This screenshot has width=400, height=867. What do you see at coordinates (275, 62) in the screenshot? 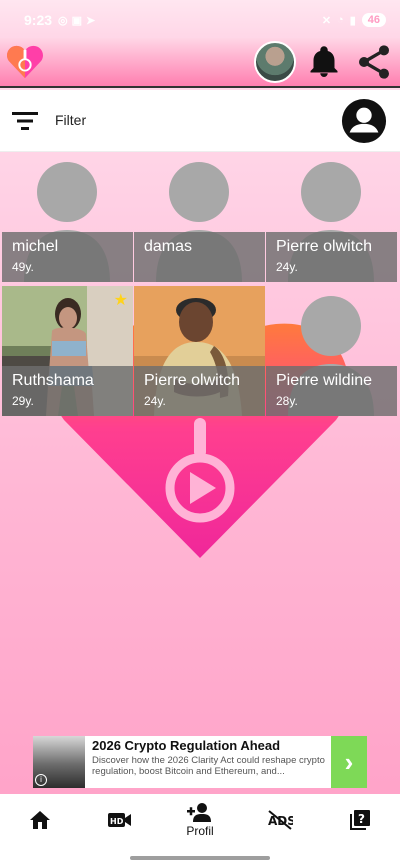
I see `profile-avatar` at bounding box center [275, 62].